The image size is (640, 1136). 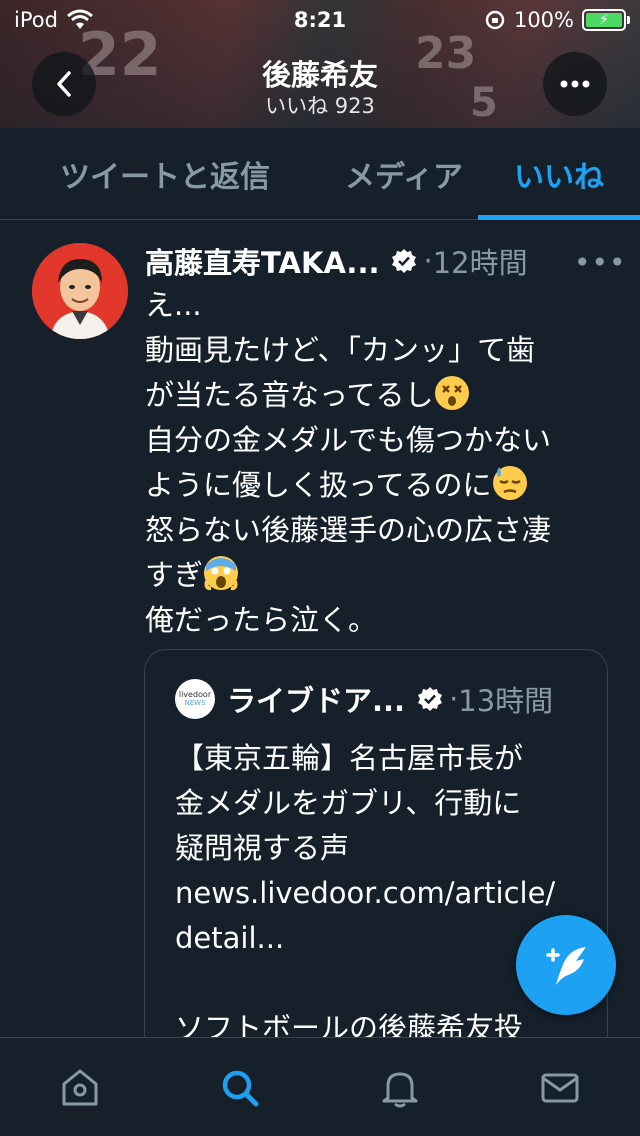 What do you see at coordinates (400, 1089) in the screenshot?
I see `notifications-icon` at bounding box center [400, 1089].